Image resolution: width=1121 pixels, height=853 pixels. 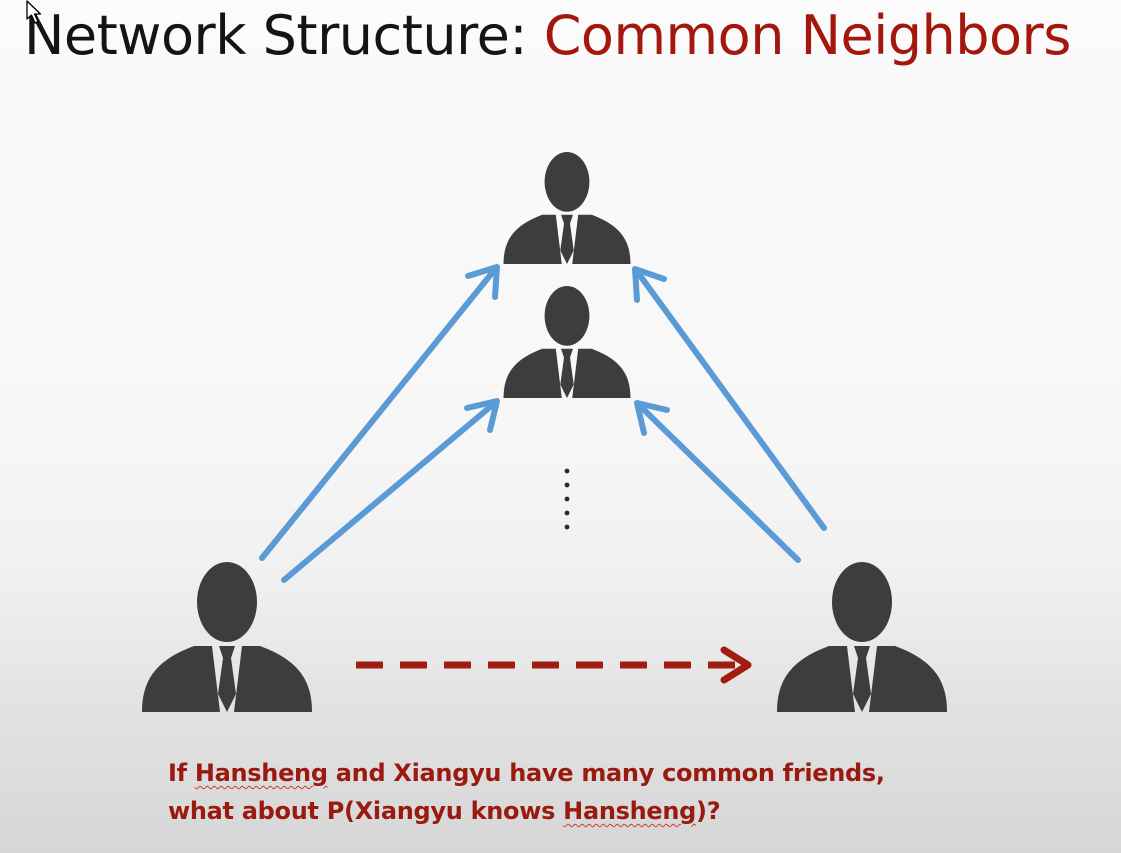 What do you see at coordinates (567, 499) in the screenshot?
I see `vertical-ellipsis-icon` at bounding box center [567, 499].